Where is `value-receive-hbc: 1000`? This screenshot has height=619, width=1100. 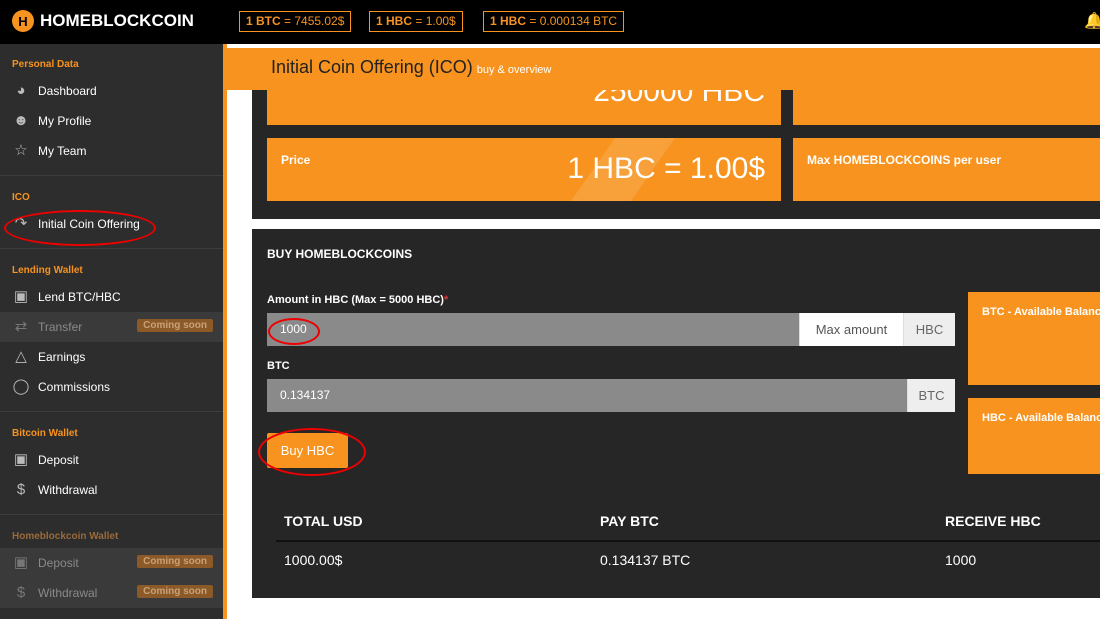 value-receive-hbc: 1000 is located at coordinates (961, 560).